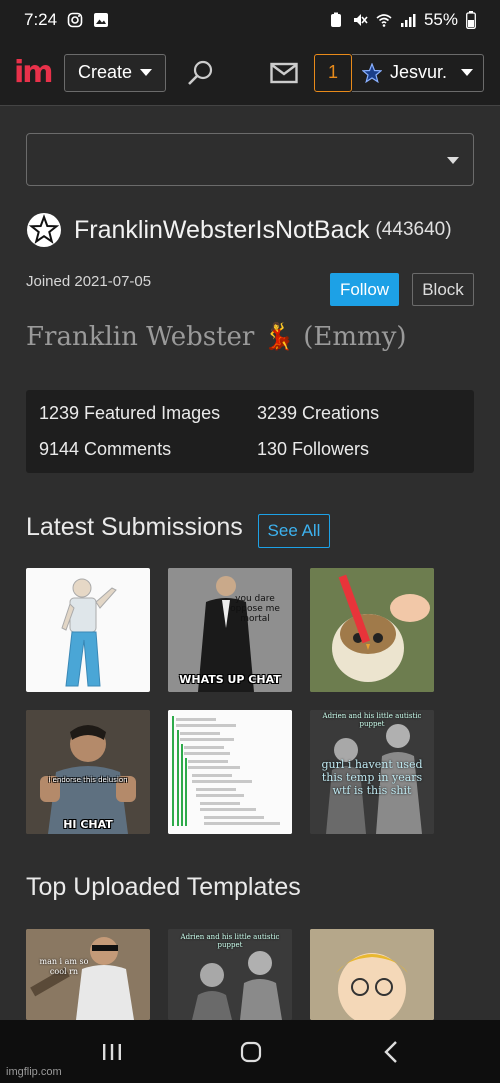 The width and height of the screenshot is (500, 1083). What do you see at coordinates (105, 449) in the screenshot?
I see `comments-stat: 9144 Comments` at bounding box center [105, 449].